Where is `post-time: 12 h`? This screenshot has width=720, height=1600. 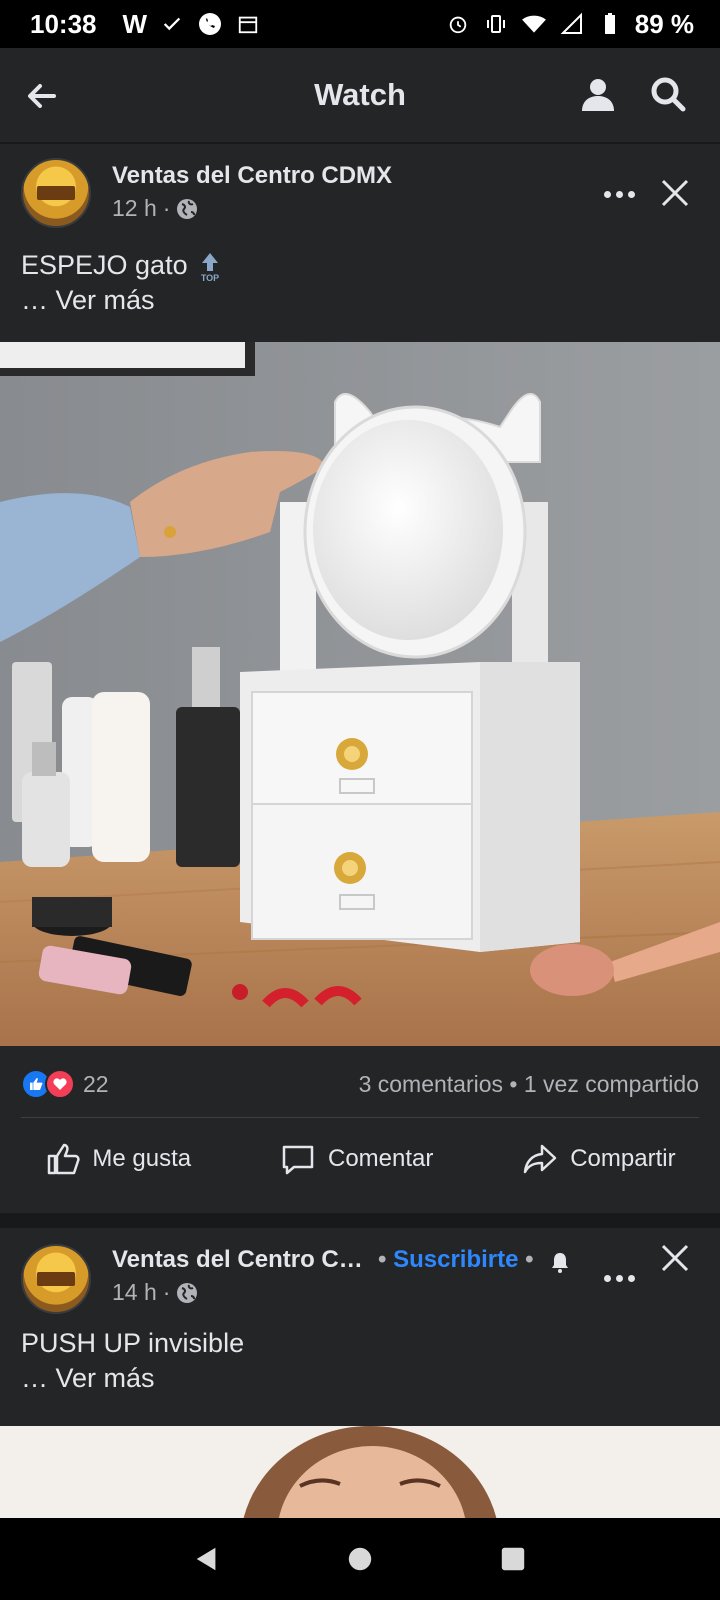 post-time: 12 h is located at coordinates (134, 208).